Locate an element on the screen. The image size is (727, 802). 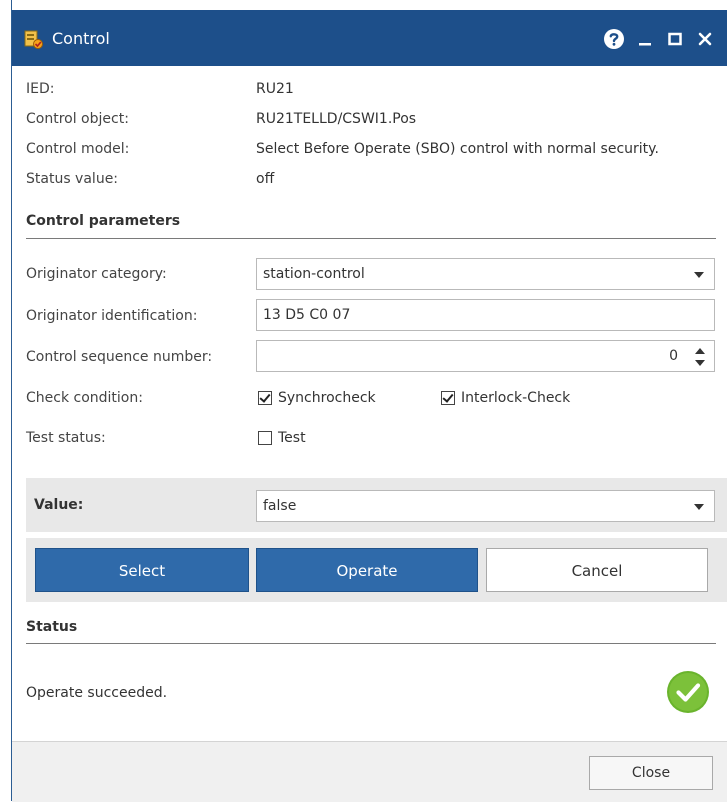
close-button: Close is located at coordinates (651, 773).